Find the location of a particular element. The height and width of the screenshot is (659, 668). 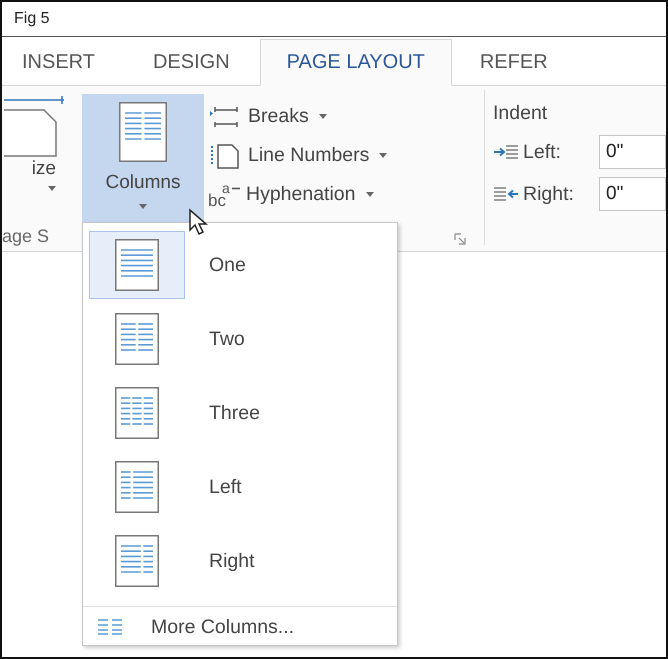

menu-item-label: Left is located at coordinates (225, 487).